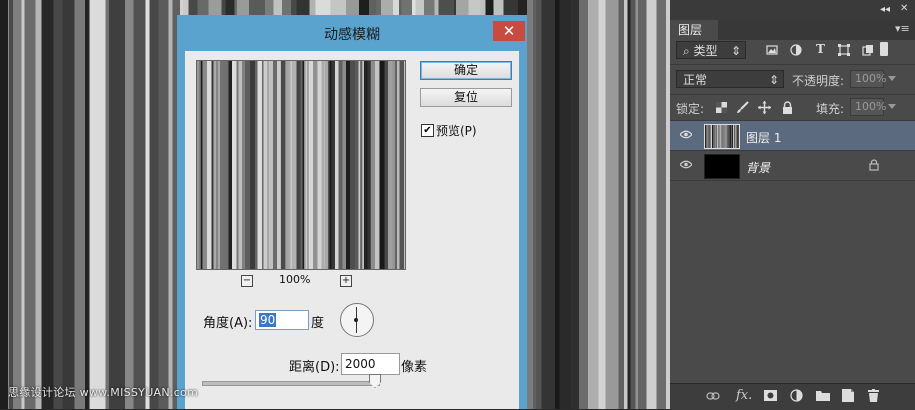  What do you see at coordinates (787, 107) in the screenshot?
I see `lock-all-icon` at bounding box center [787, 107].